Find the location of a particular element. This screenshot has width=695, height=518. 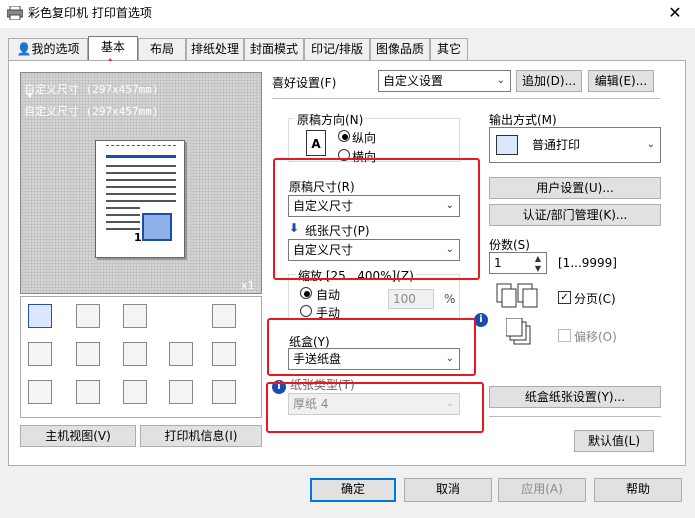

help-button: 帮助 is located at coordinates (638, 490).